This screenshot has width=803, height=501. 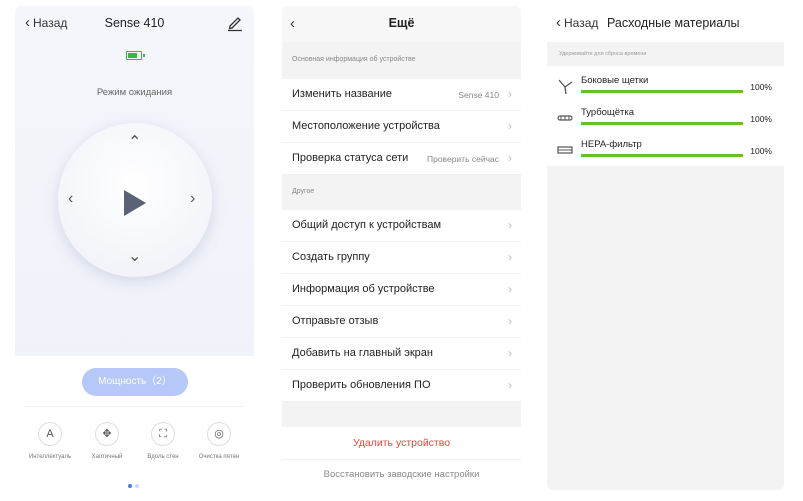 I want to click on divider, so click(x=134, y=406).